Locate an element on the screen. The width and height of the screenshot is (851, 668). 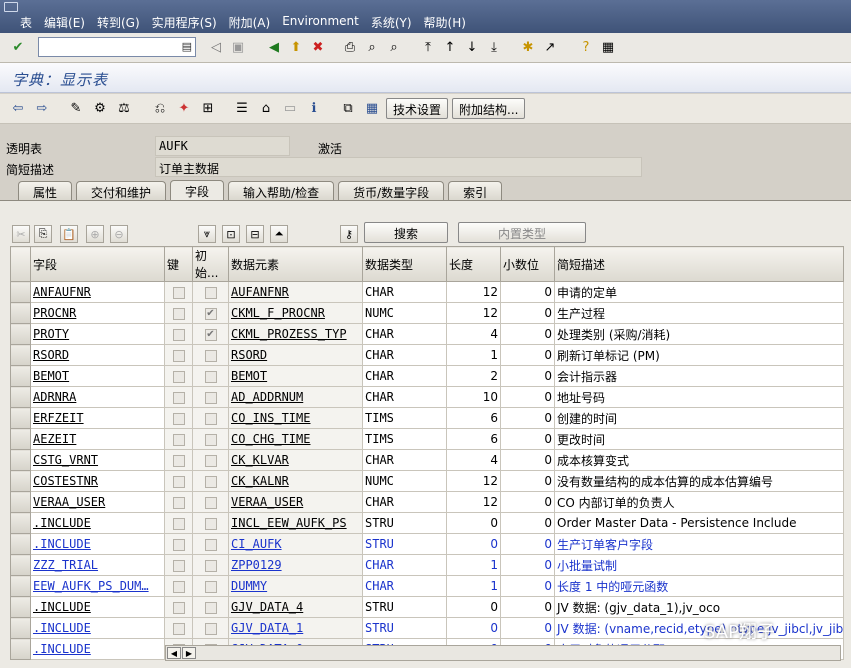
menu-item: Environment is located at coordinates (320, 22).